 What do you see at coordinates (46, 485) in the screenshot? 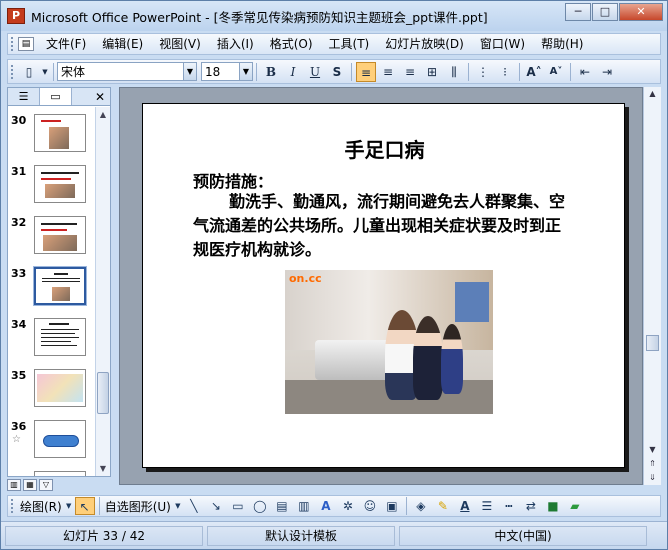
I see `slideshow-icon: ▽` at bounding box center [46, 485].